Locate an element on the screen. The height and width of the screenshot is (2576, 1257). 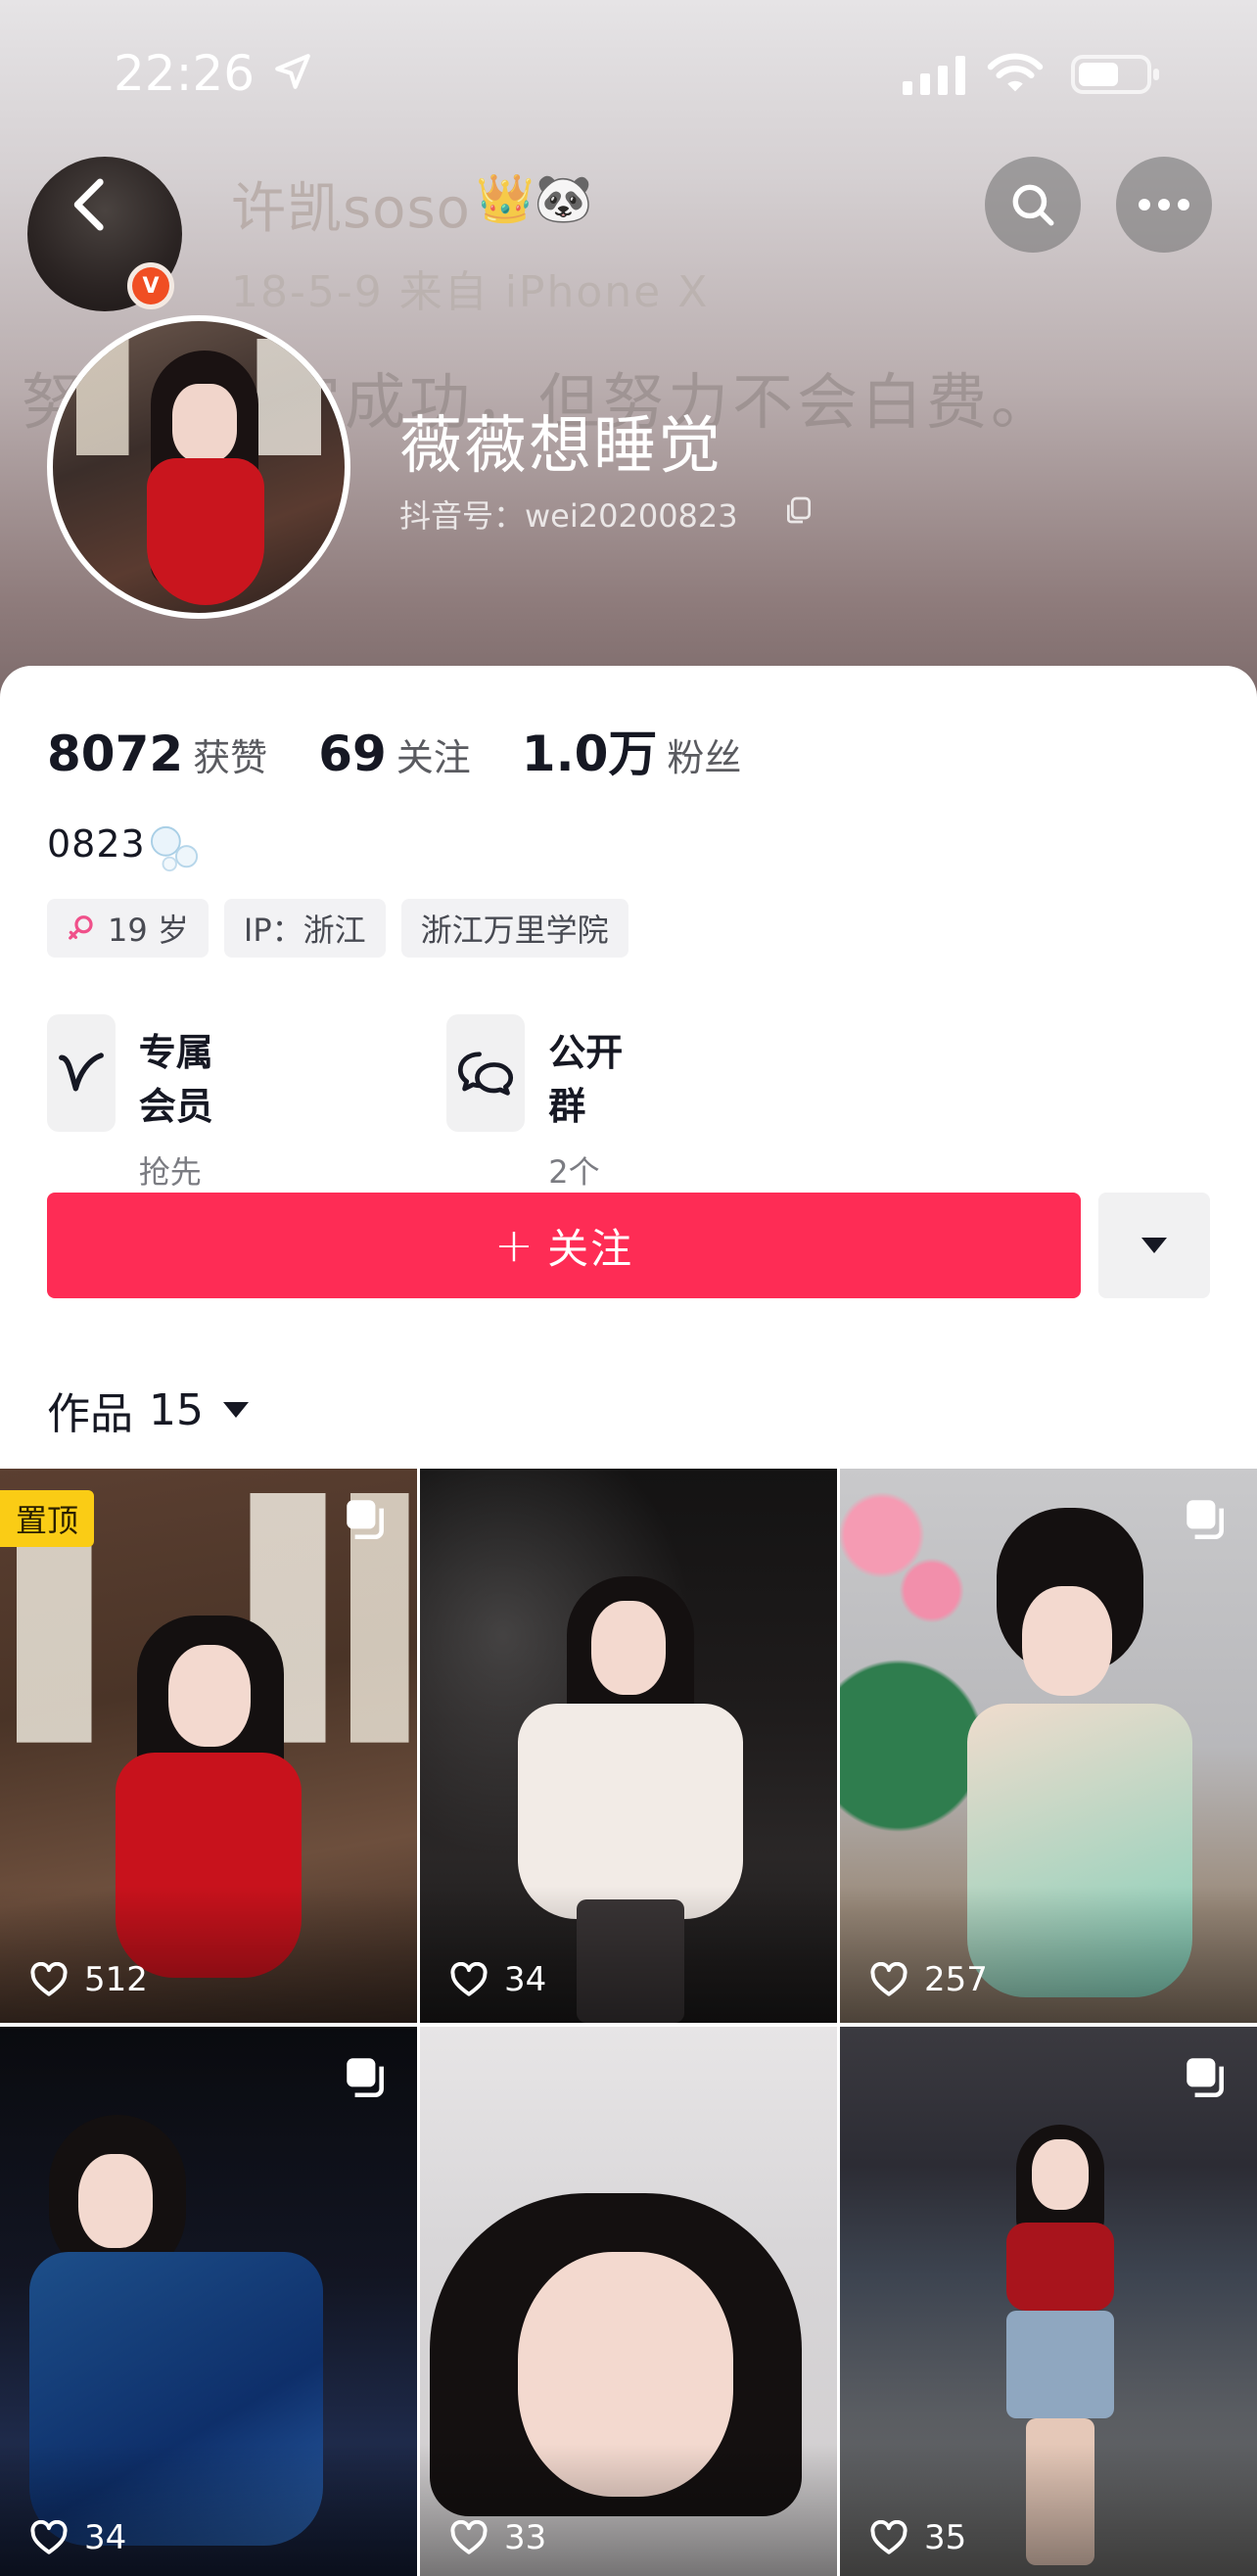
banner-date: 18-5-9 来自 iPhone X is located at coordinates (470, 292).